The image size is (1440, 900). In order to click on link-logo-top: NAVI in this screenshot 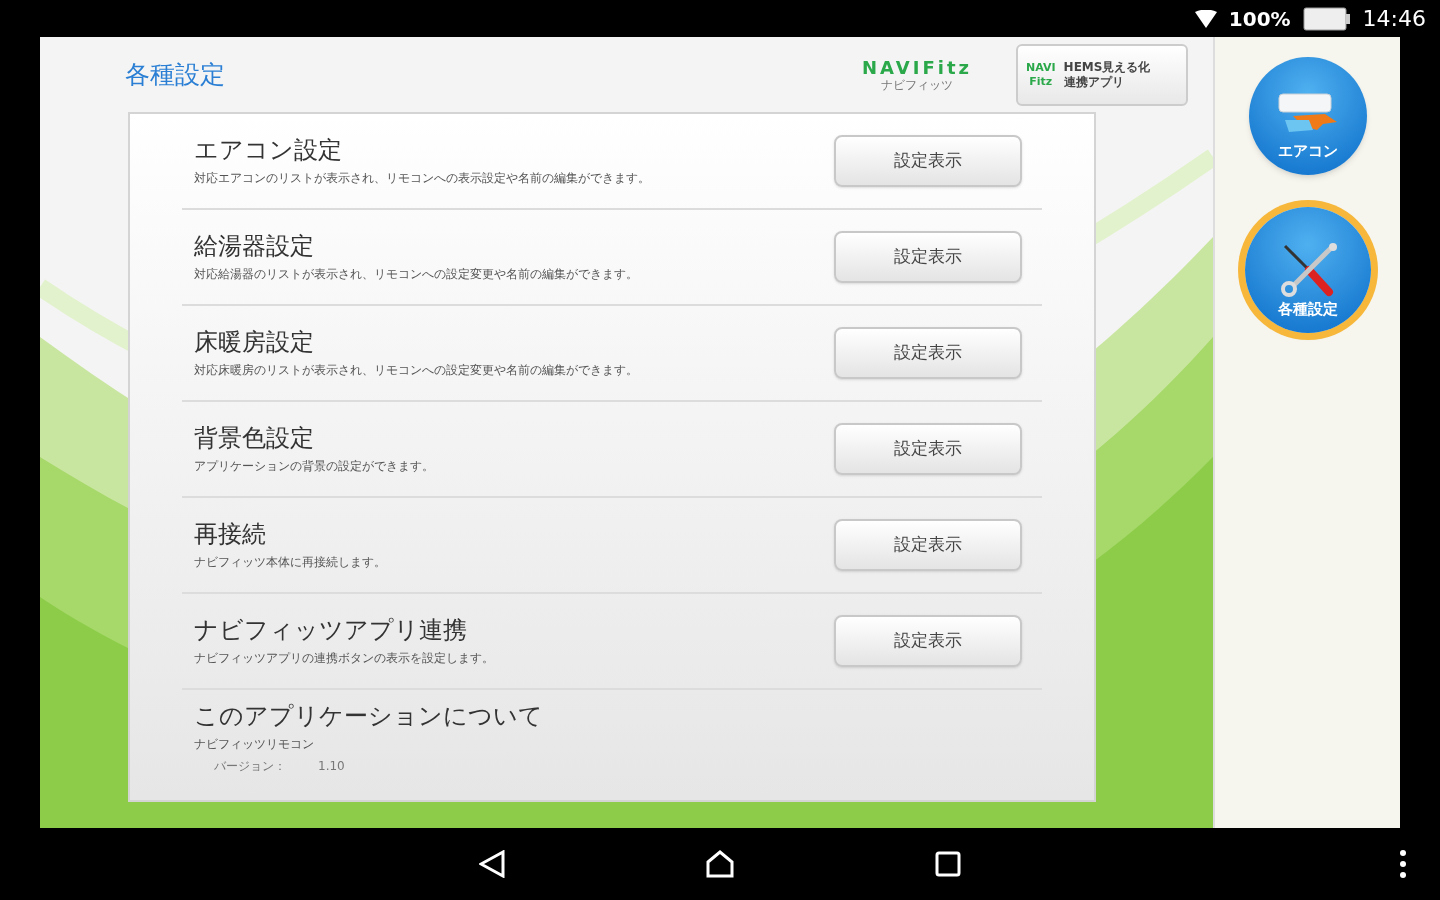, I will do `click(1041, 67)`.